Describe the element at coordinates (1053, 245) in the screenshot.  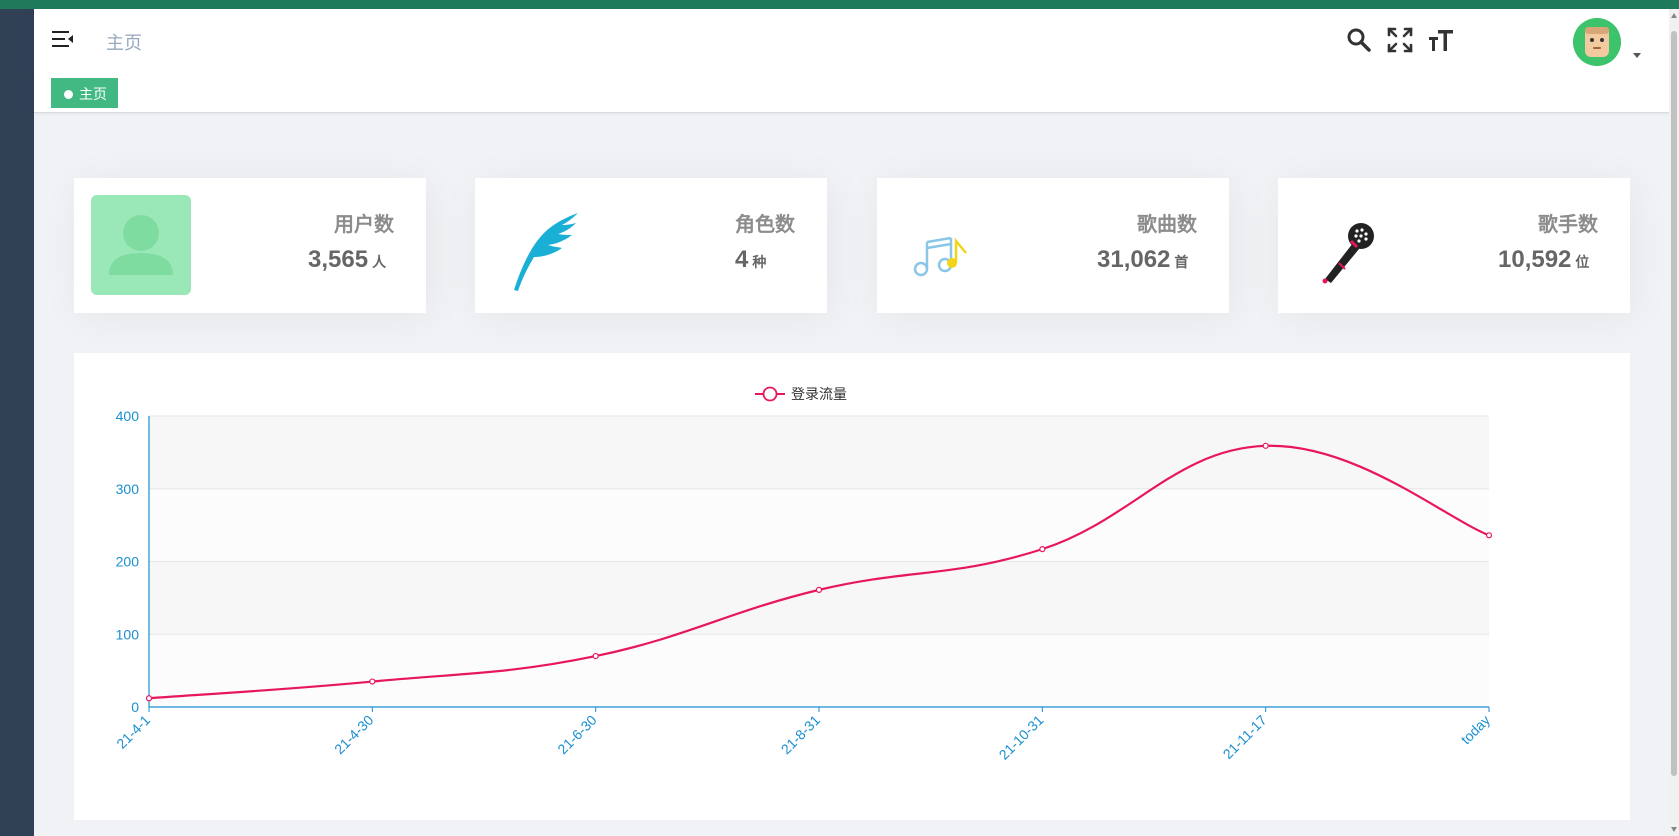
I see `card-songs: 歌曲数 31,062 首` at that location.